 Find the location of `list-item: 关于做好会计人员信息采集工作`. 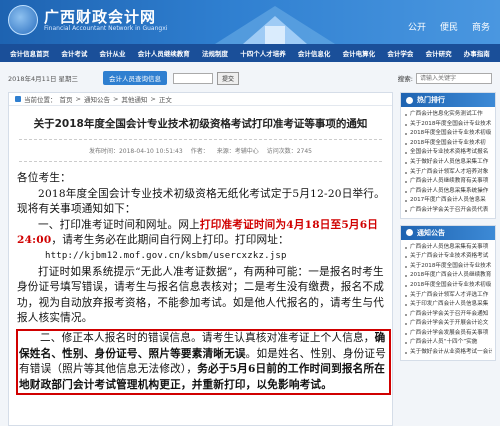

list-item: 关于做好会计人员信息采集工作 is located at coordinates (448, 163).